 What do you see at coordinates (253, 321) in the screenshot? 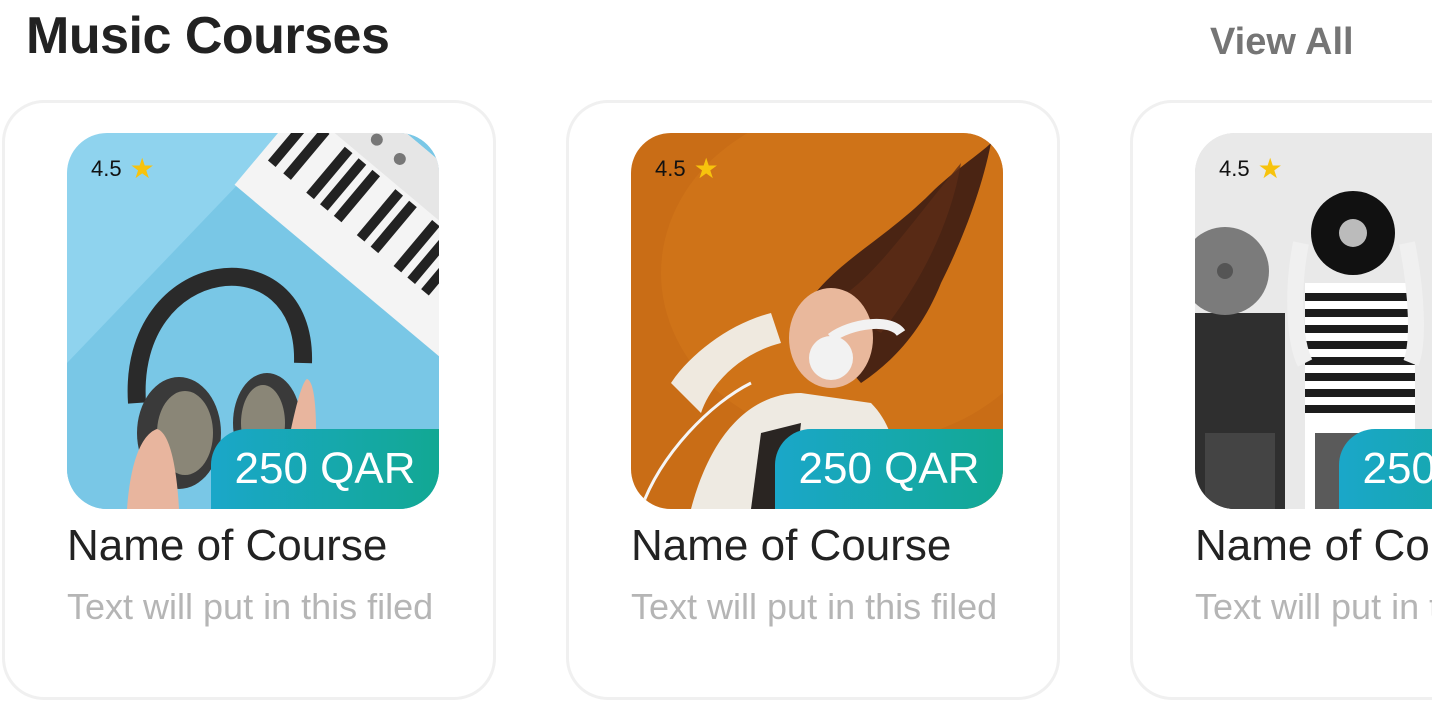
I see `course-image-headphones: 4.5 ★ 250 QAR` at bounding box center [253, 321].